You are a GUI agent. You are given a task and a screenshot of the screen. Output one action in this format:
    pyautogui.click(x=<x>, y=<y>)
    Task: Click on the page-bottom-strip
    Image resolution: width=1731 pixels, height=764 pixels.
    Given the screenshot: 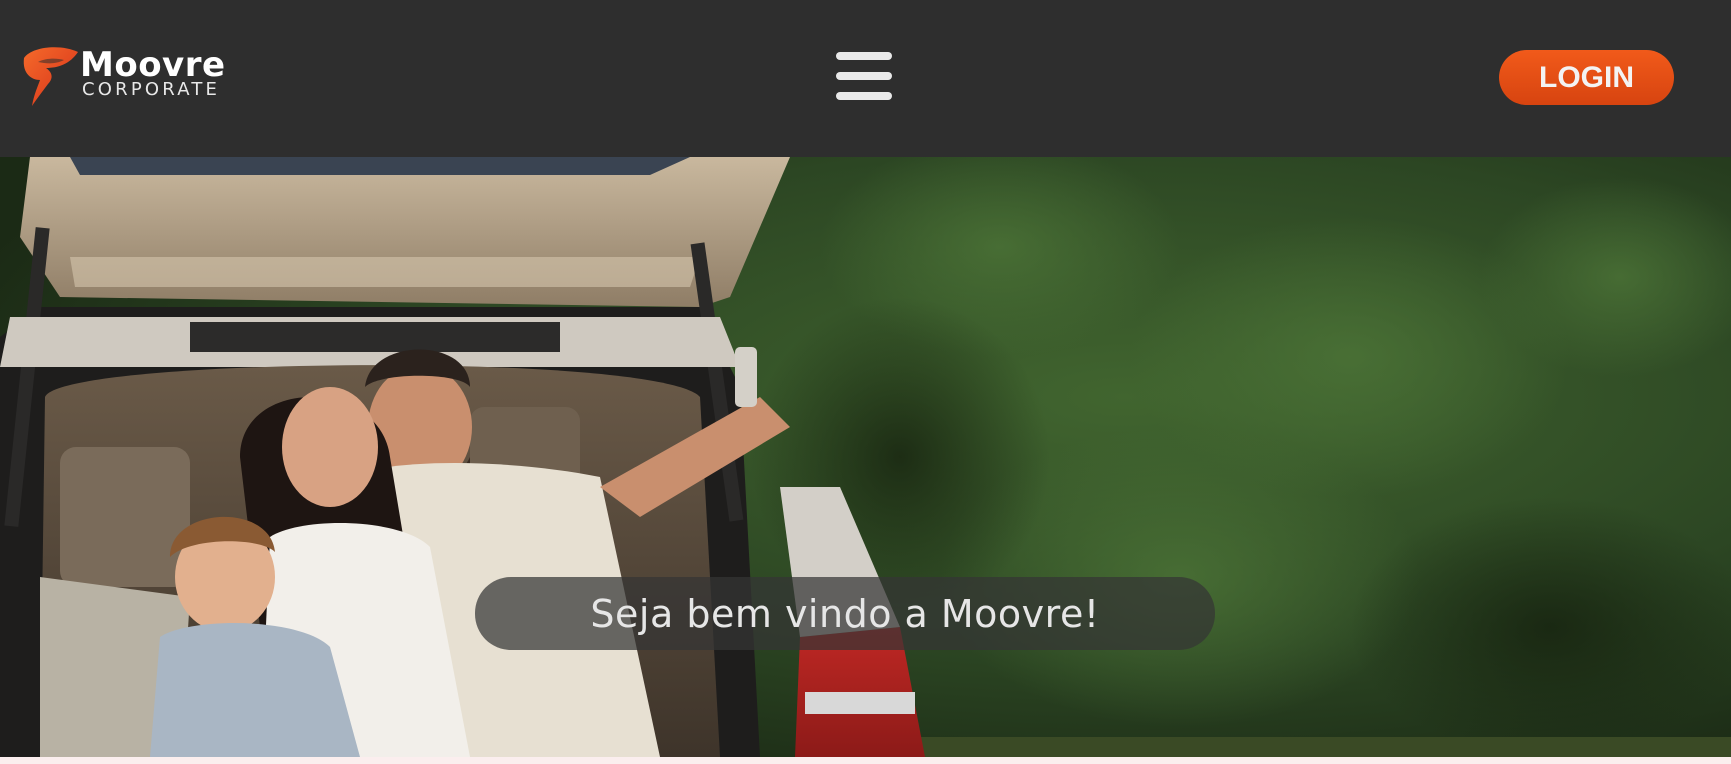 What is the action you would take?
    pyautogui.click(x=865, y=760)
    